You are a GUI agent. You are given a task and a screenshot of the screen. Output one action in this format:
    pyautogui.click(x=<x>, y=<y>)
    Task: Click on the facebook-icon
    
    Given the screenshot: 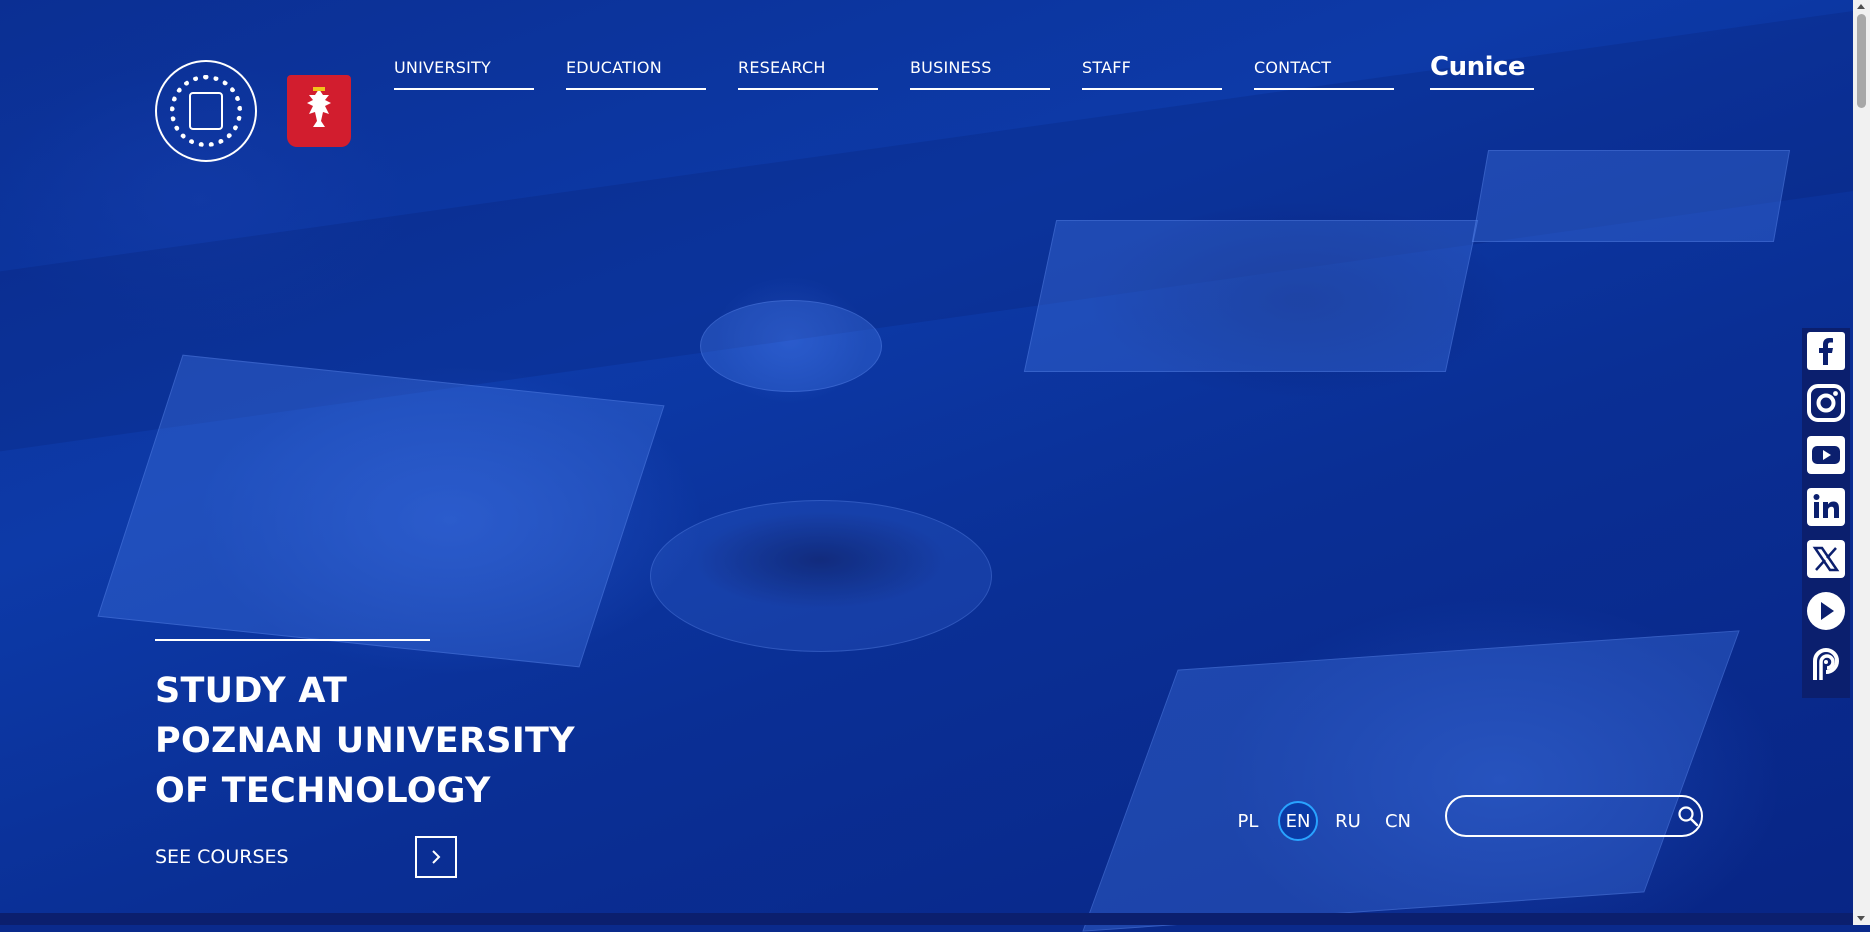 What is the action you would take?
    pyautogui.click(x=1826, y=351)
    